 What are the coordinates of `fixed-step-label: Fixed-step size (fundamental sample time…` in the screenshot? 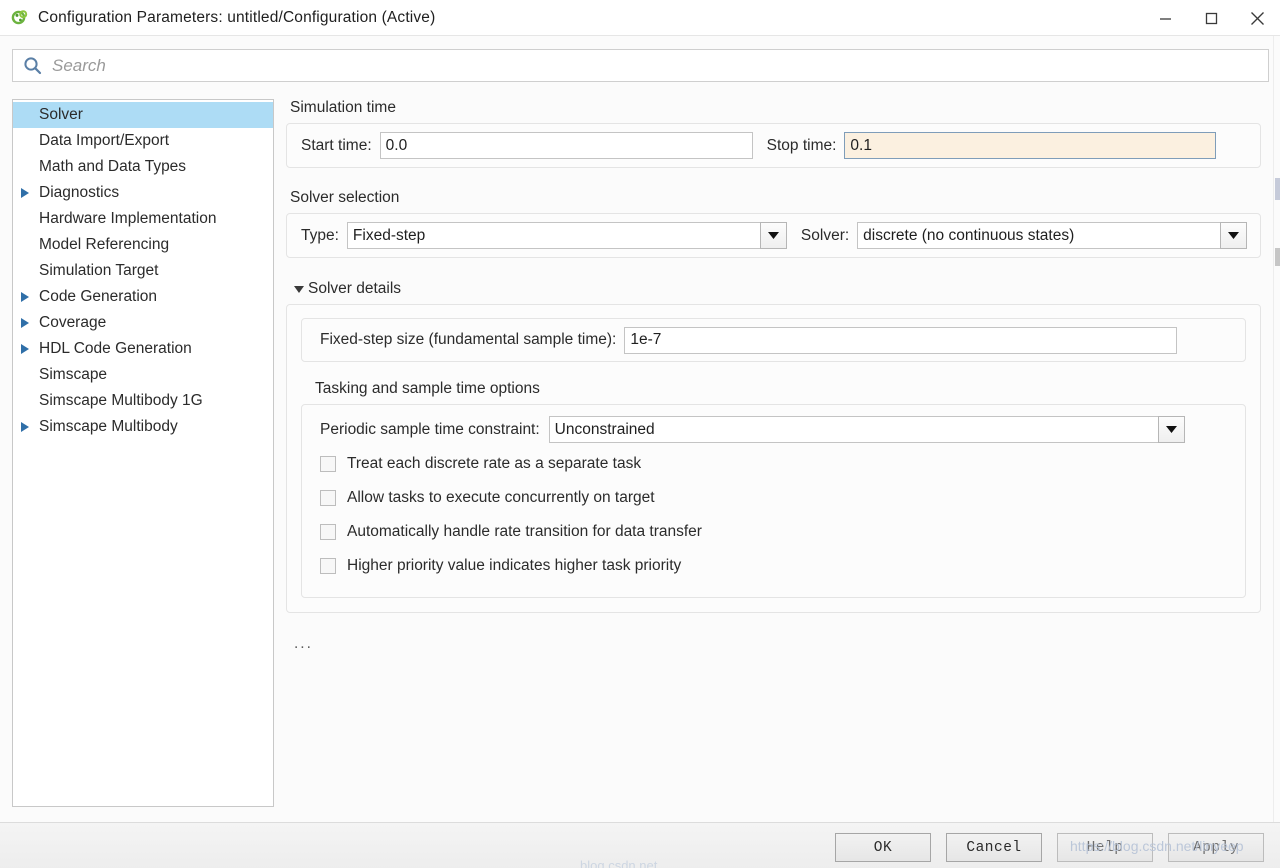 It's located at (468, 339).